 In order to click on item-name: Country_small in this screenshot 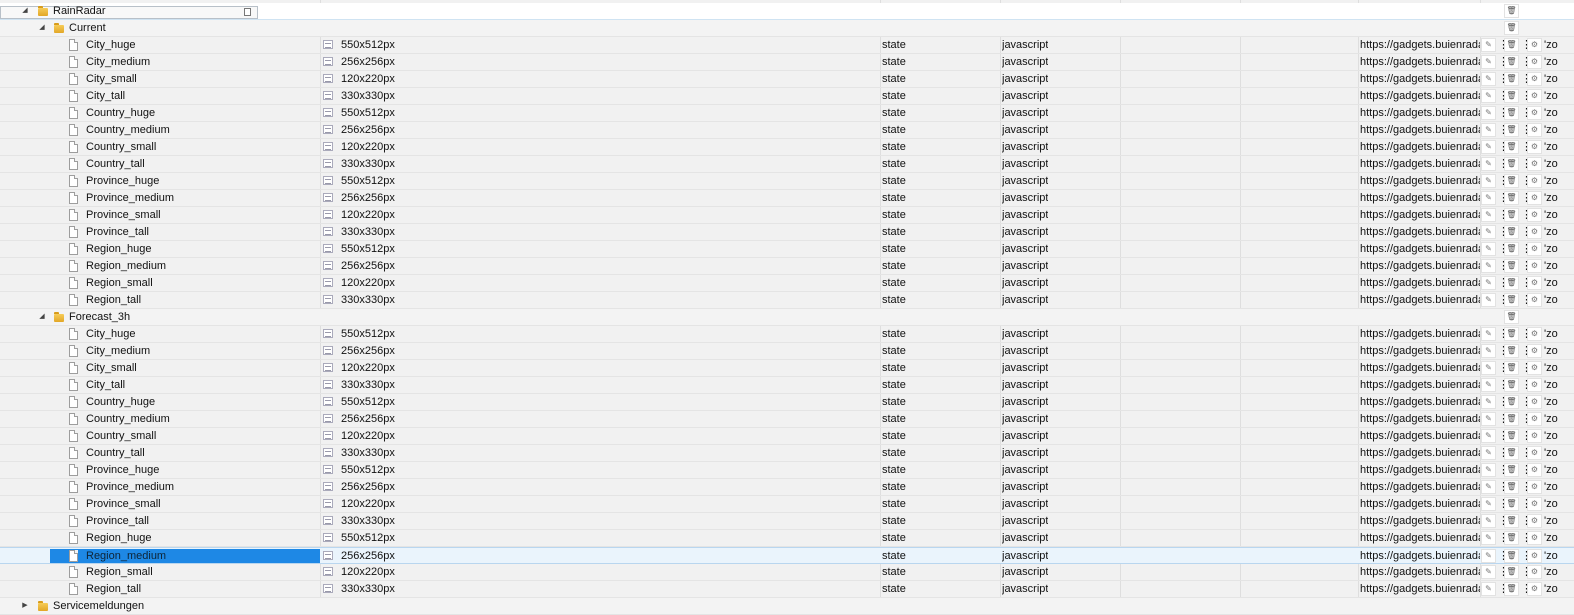, I will do `click(121, 147)`.